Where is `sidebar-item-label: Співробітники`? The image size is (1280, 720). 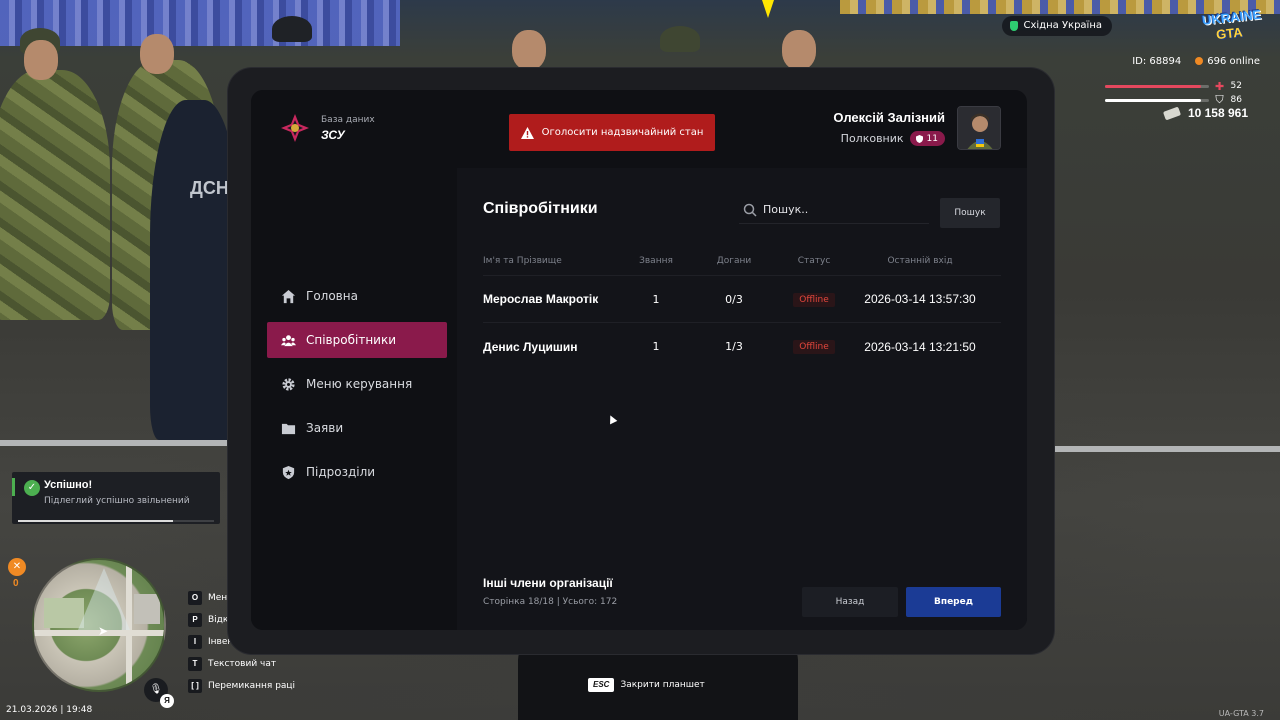
sidebar-item-label: Співробітники is located at coordinates (351, 340).